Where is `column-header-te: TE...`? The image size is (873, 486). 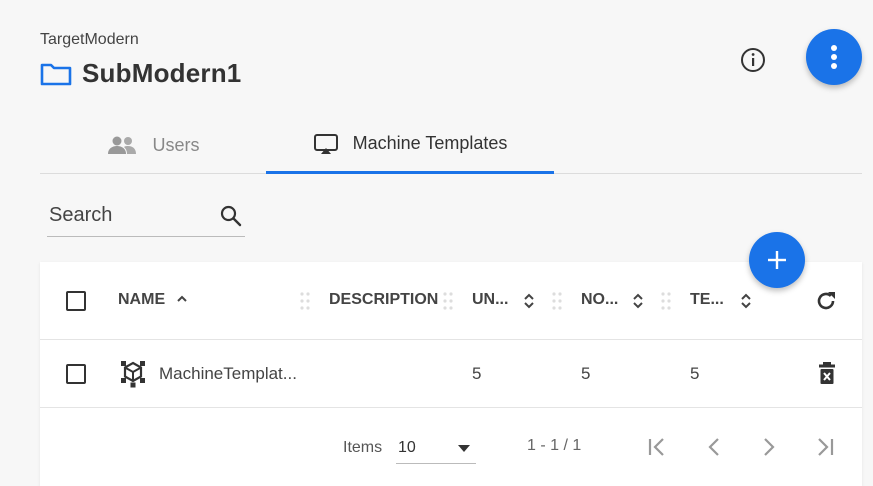 column-header-te: TE... is located at coordinates (707, 300).